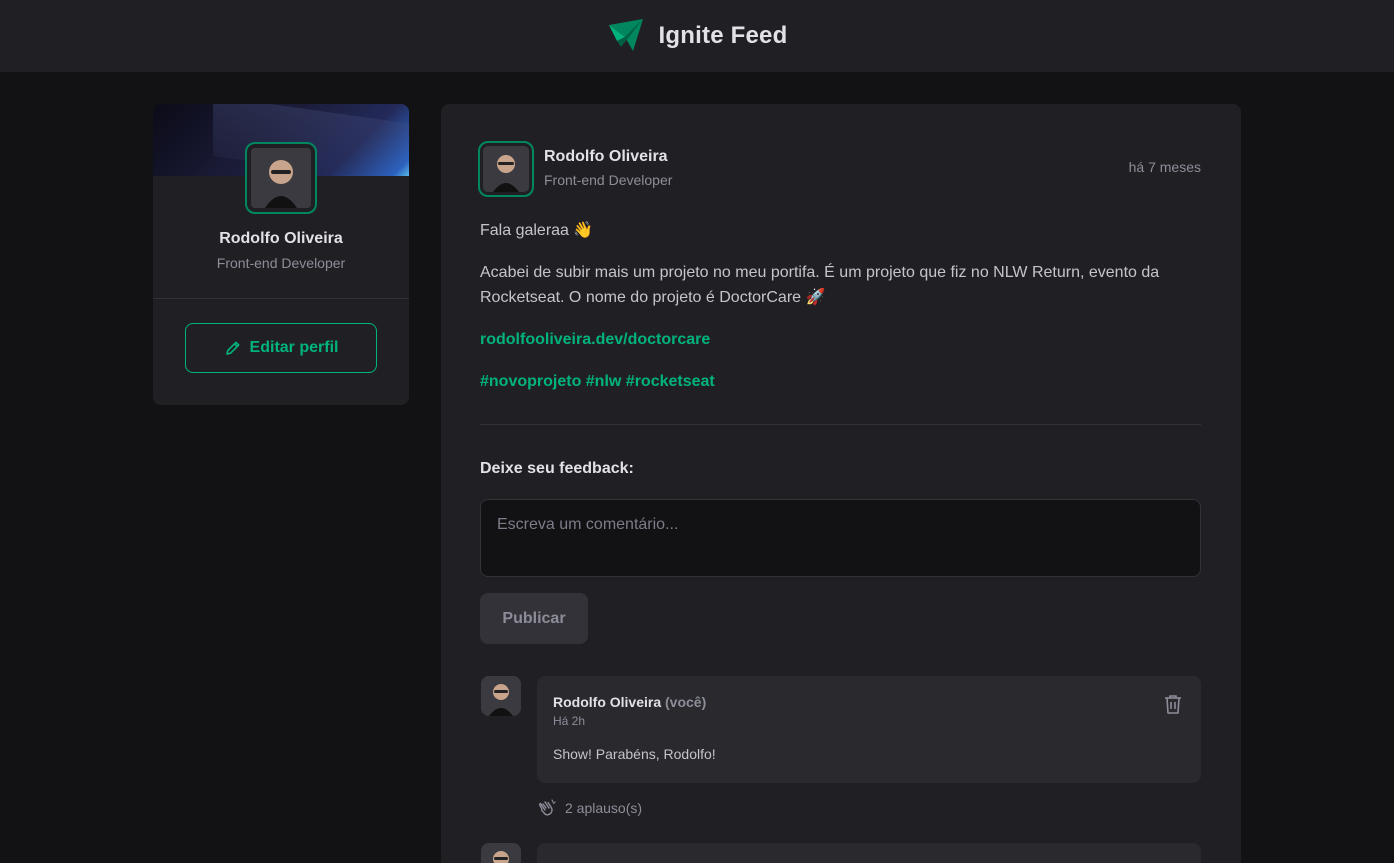 Image resolution: width=1394 pixels, height=863 pixels. Describe the element at coordinates (294, 347) in the screenshot. I see `edit-profile-label: Editar perfil` at that location.